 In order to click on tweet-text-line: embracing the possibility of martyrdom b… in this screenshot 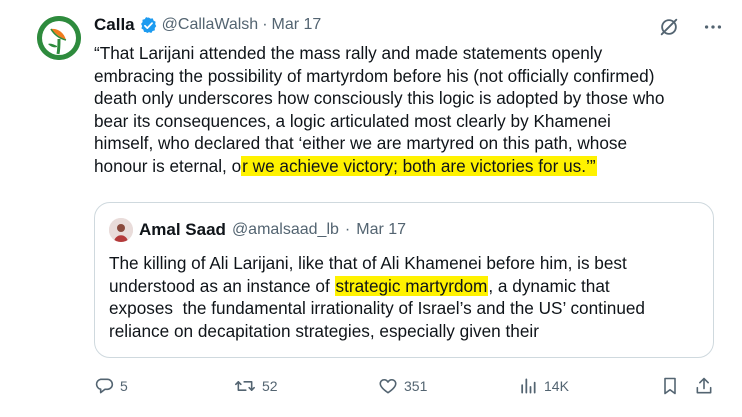, I will do `click(374, 75)`.